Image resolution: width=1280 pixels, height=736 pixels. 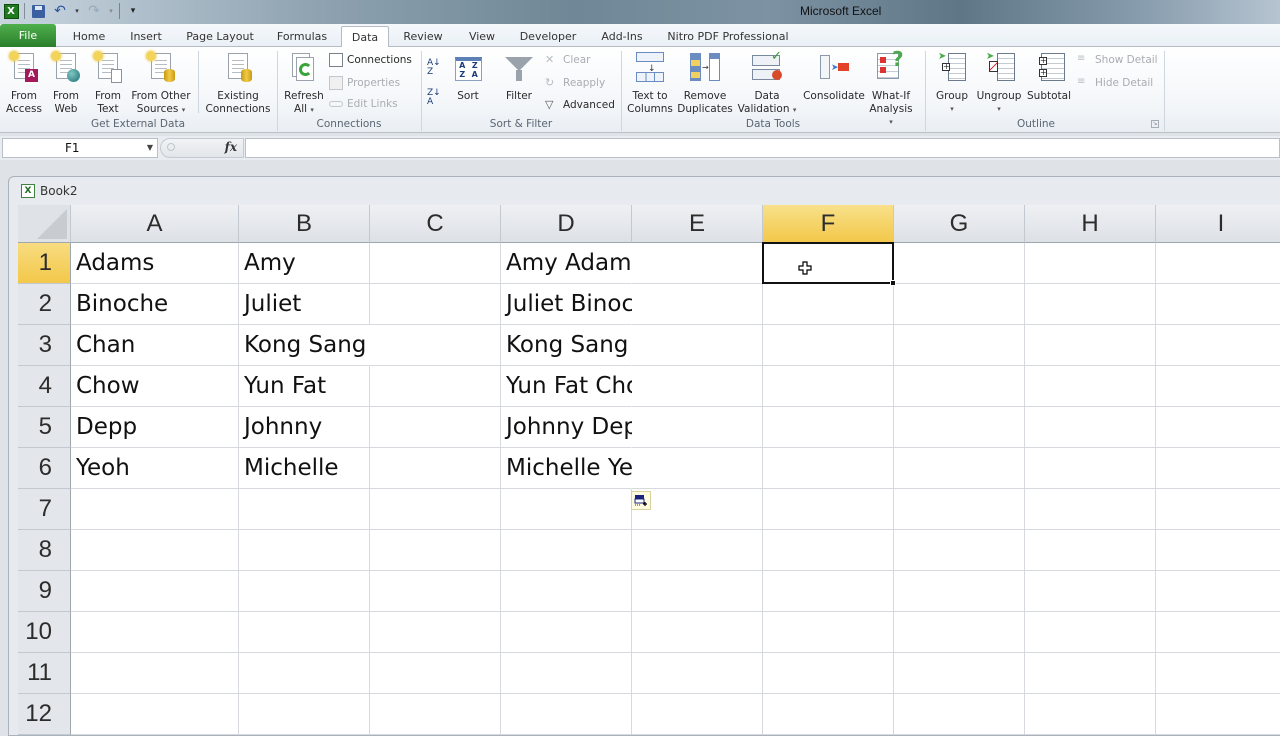 I want to click on column-header-g: G, so click(x=959, y=224).